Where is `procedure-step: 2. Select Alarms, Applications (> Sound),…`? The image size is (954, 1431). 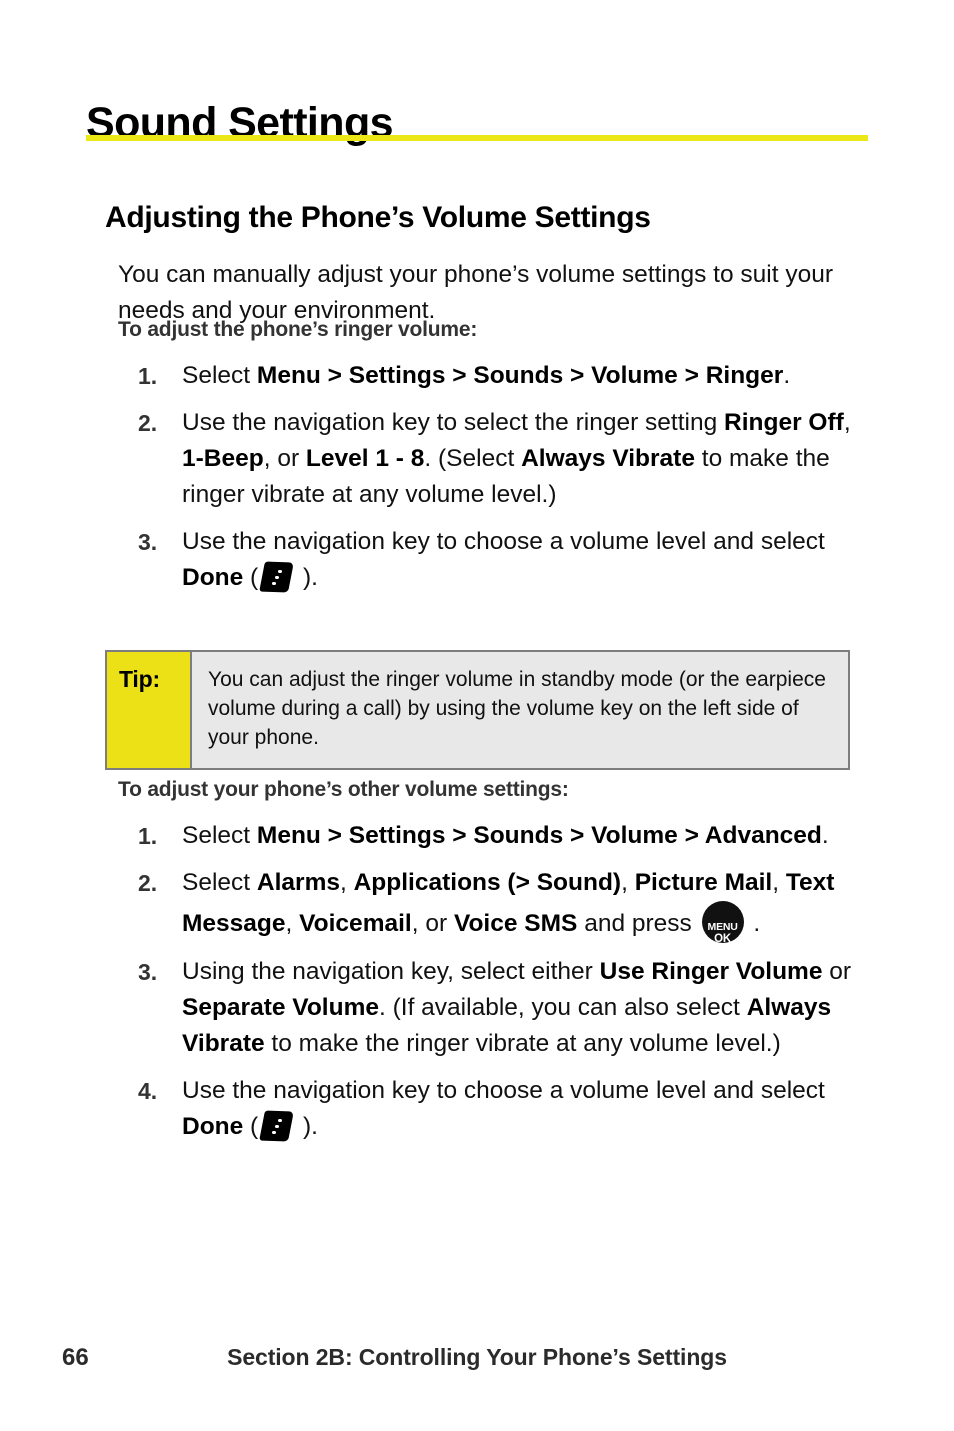 procedure-step: 2. Select Alarms, Applications (> Sound),… is located at coordinates (498, 905).